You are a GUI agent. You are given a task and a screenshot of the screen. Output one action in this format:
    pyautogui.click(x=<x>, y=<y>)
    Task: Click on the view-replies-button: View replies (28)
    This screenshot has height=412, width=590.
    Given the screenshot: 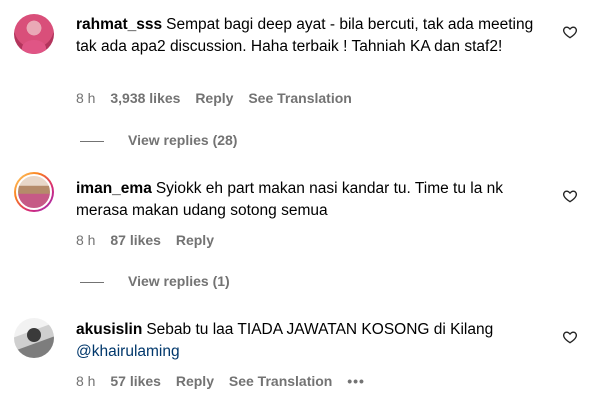 What is the action you would take?
    pyautogui.click(x=158, y=140)
    